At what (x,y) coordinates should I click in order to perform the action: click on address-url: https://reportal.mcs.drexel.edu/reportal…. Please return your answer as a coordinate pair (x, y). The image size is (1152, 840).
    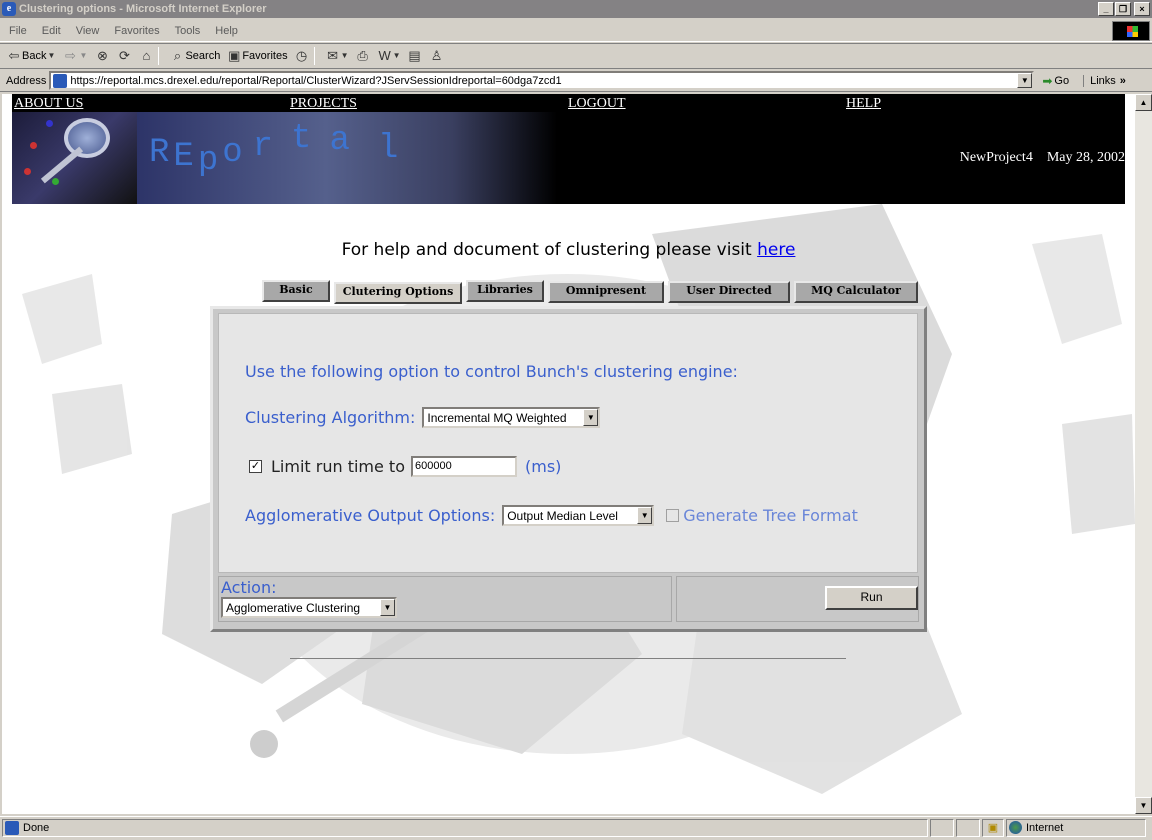
    Looking at the image, I should click on (315, 81).